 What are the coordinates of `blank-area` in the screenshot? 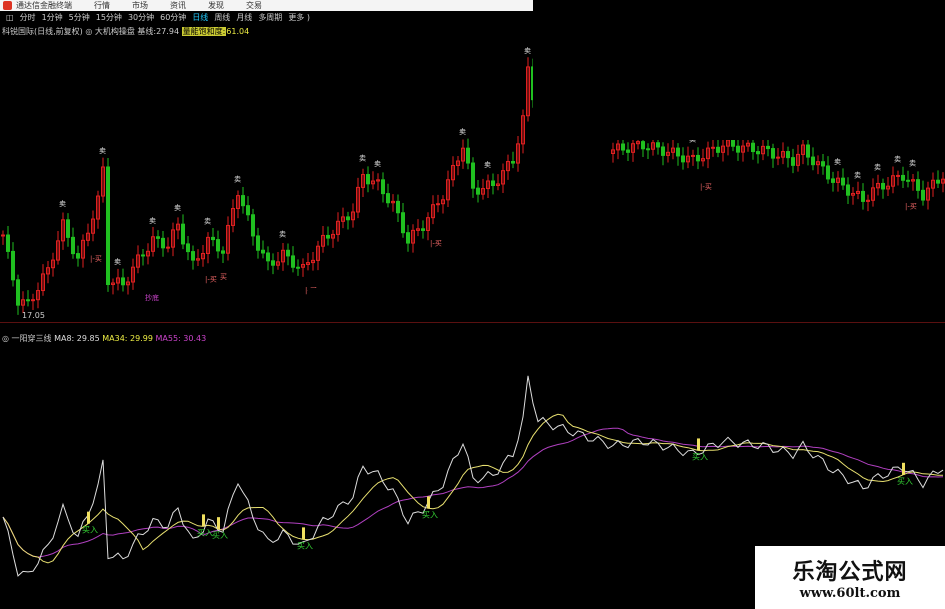 It's located at (739, 70).